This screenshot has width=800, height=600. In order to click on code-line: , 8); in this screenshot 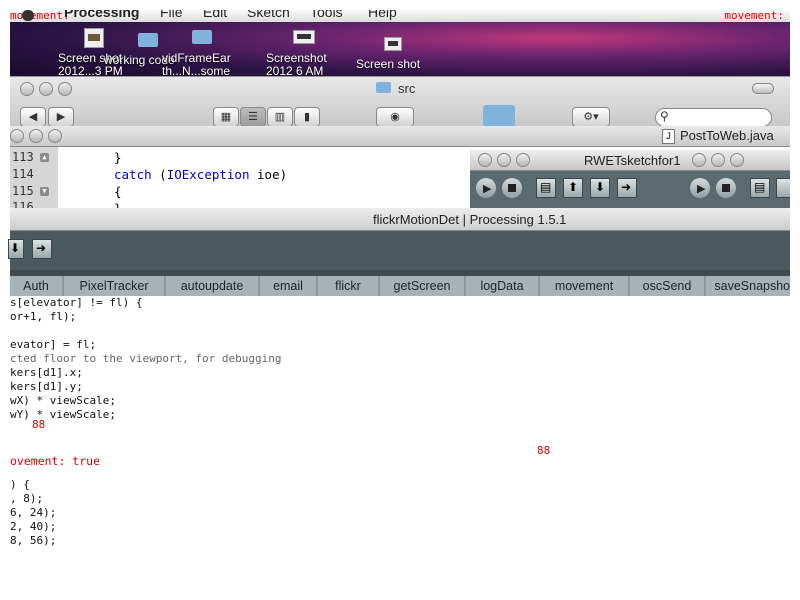, I will do `click(27, 498)`.